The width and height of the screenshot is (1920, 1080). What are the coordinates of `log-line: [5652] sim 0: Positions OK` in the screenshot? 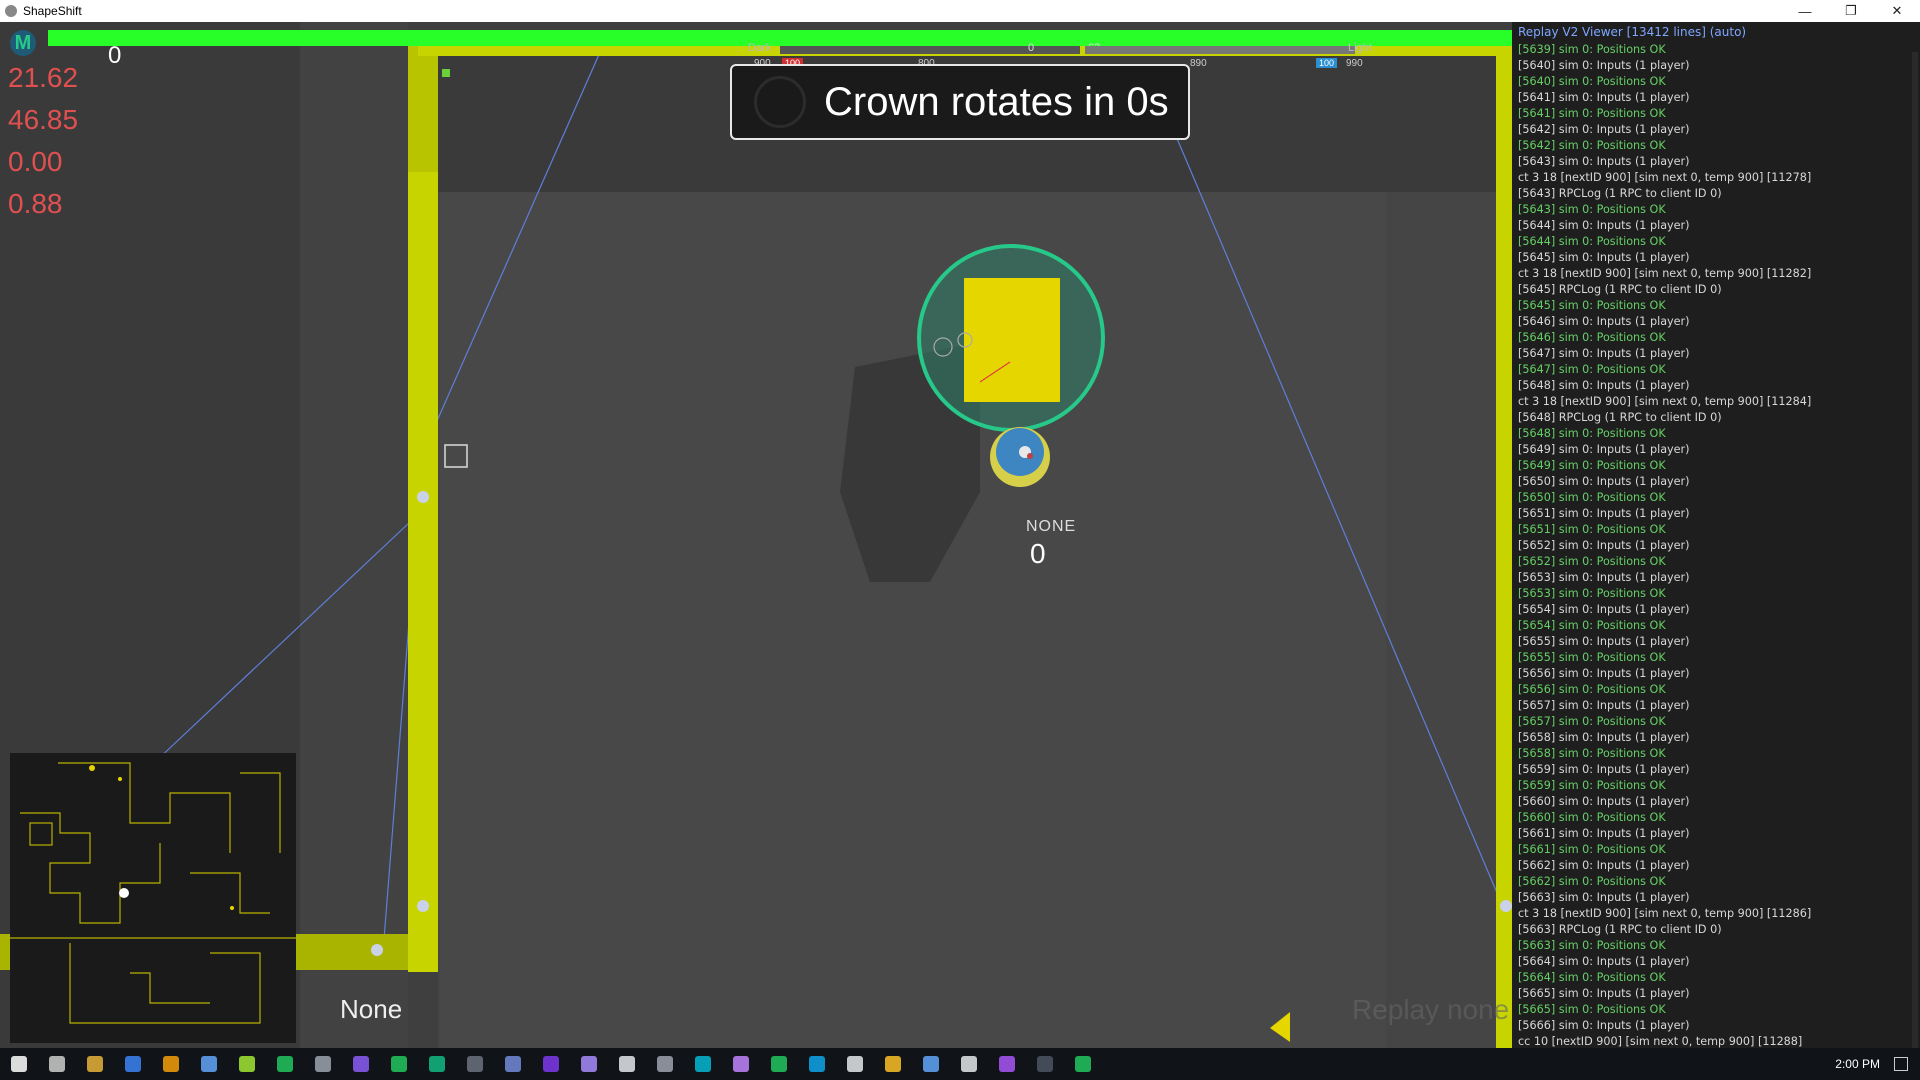 It's located at (1592, 561).